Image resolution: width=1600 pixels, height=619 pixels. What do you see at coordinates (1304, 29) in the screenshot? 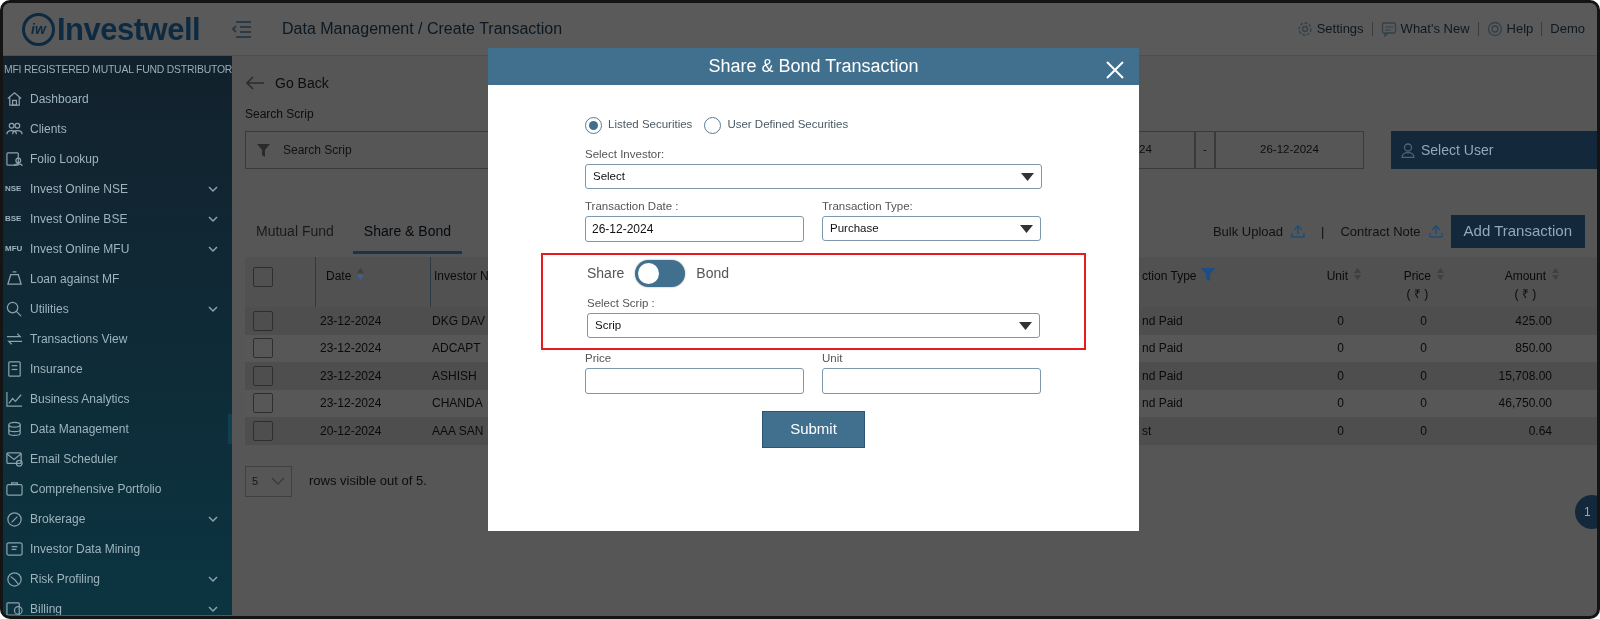
I see `settings-icon` at bounding box center [1304, 29].